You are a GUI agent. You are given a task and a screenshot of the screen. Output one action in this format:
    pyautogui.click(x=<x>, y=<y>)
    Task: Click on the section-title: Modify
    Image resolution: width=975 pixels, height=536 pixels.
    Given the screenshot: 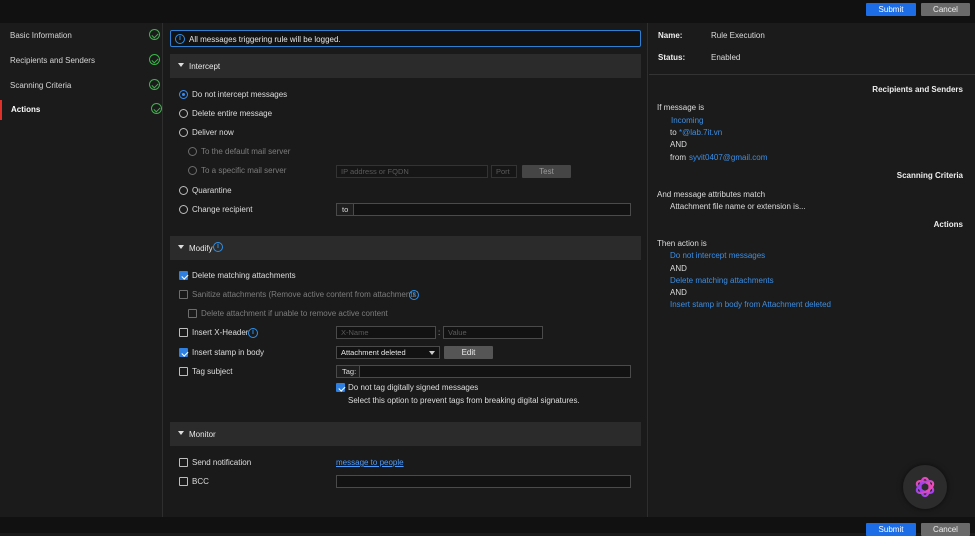 What is the action you would take?
    pyautogui.click(x=201, y=248)
    